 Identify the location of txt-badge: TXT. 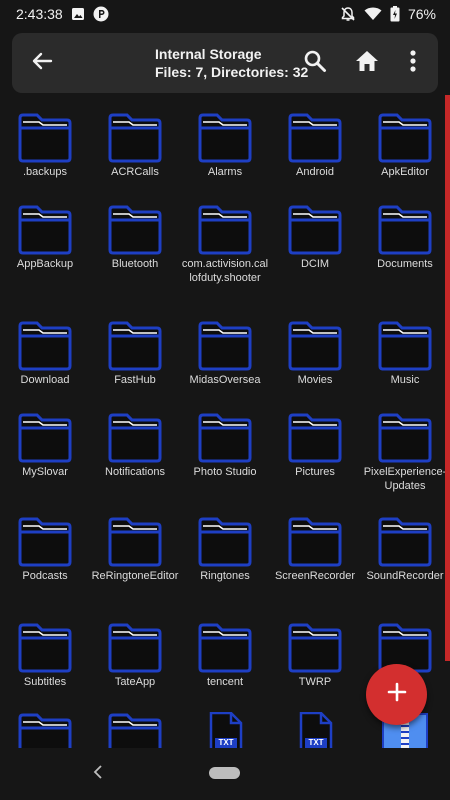
(316, 742).